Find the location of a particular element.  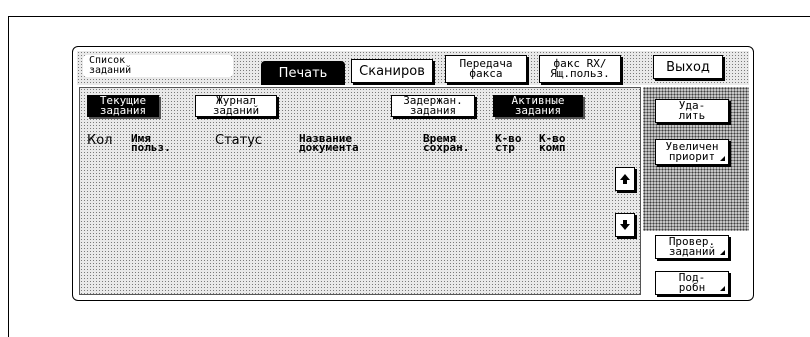

scroll-down-button is located at coordinates (625, 225).